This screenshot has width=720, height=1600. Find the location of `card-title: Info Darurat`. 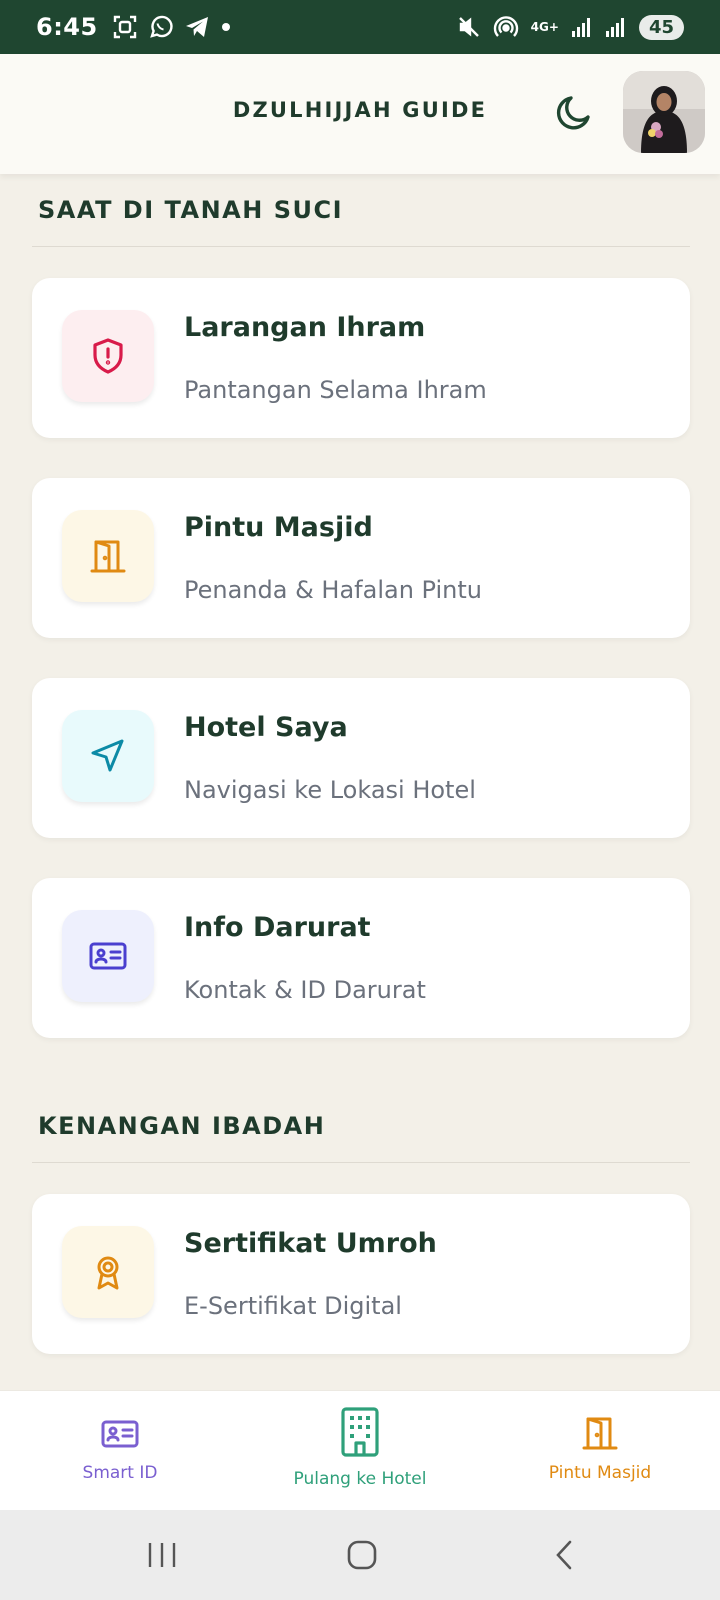

card-title: Info Darurat is located at coordinates (277, 927).